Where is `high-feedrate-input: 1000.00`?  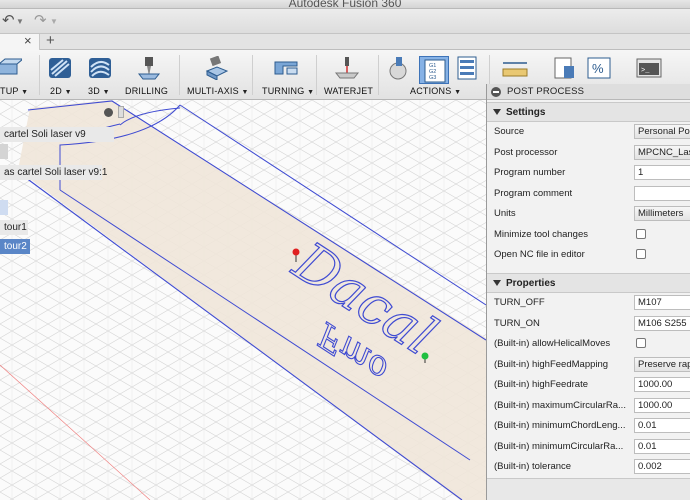 high-feedrate-input: 1000.00 is located at coordinates (662, 384).